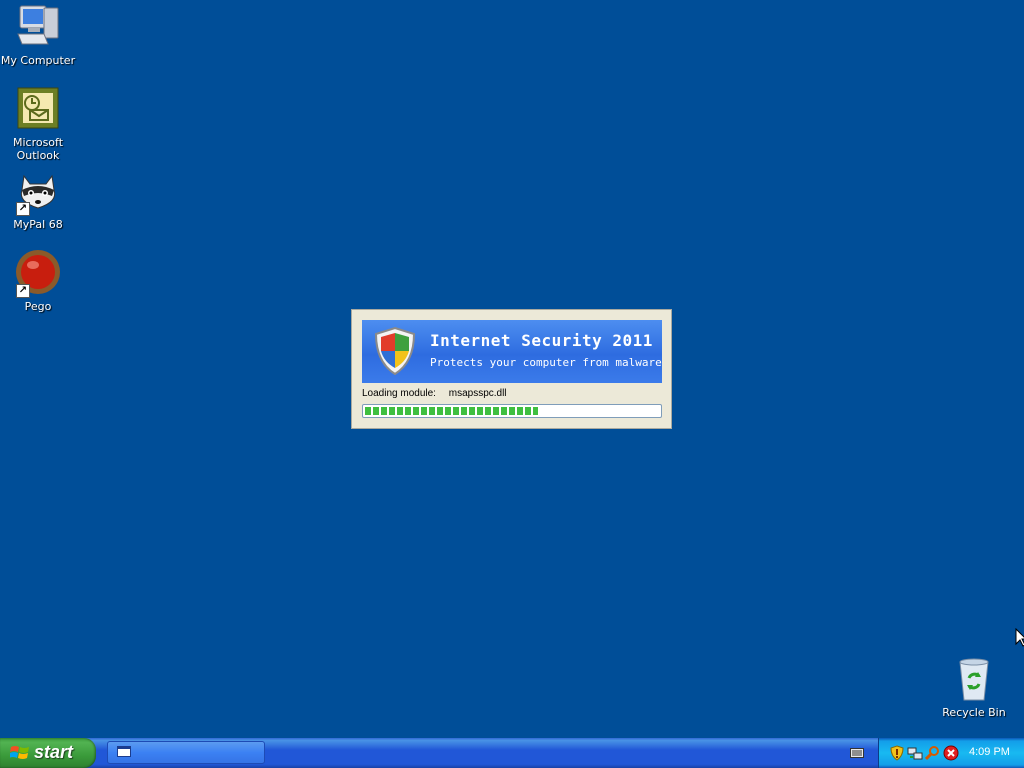 This screenshot has height=768, width=1024. What do you see at coordinates (38, 274) in the screenshot?
I see `pego-red-ball-icon: ↗` at bounding box center [38, 274].